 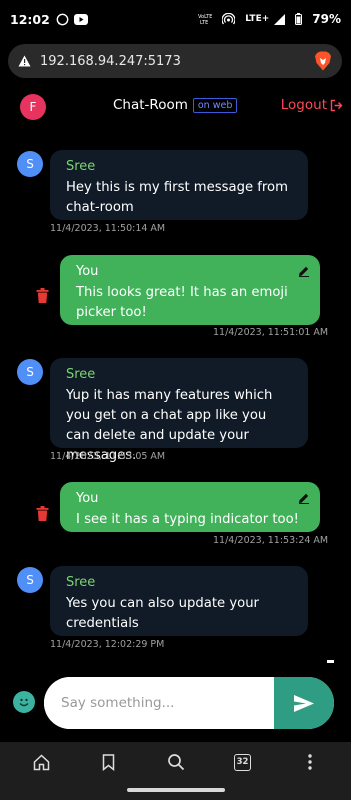 What do you see at coordinates (107, 644) in the screenshot?
I see `message-timestamp: 11/4/2023, 12:02:29 PM` at bounding box center [107, 644].